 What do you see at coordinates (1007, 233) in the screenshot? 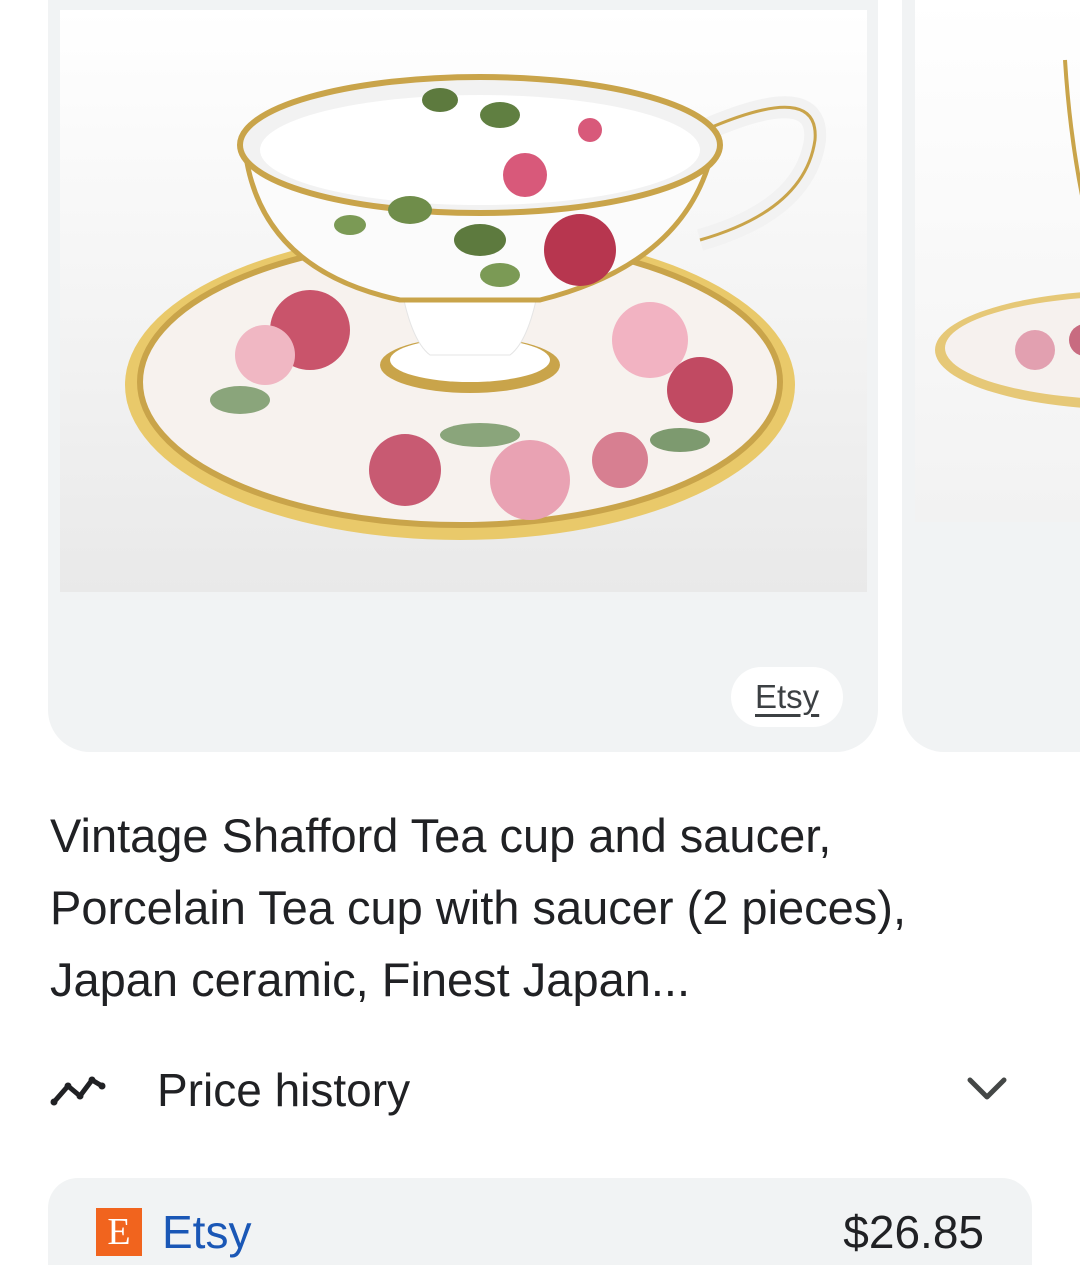
I see `next-teacup-illustration` at bounding box center [1007, 233].